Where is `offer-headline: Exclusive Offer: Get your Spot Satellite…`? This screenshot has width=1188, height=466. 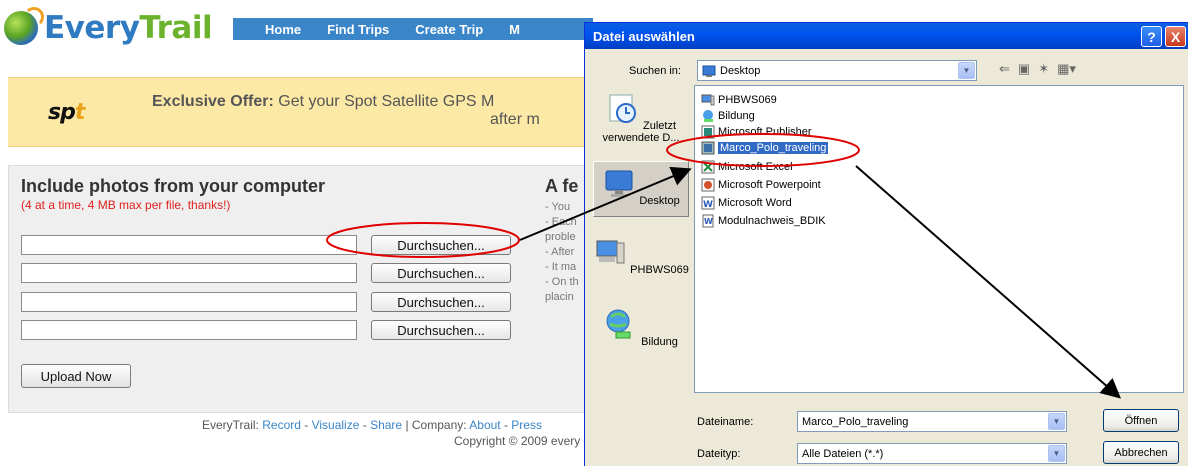
offer-headline: Exclusive Offer: Get your Spot Satellite… is located at coordinates (323, 101).